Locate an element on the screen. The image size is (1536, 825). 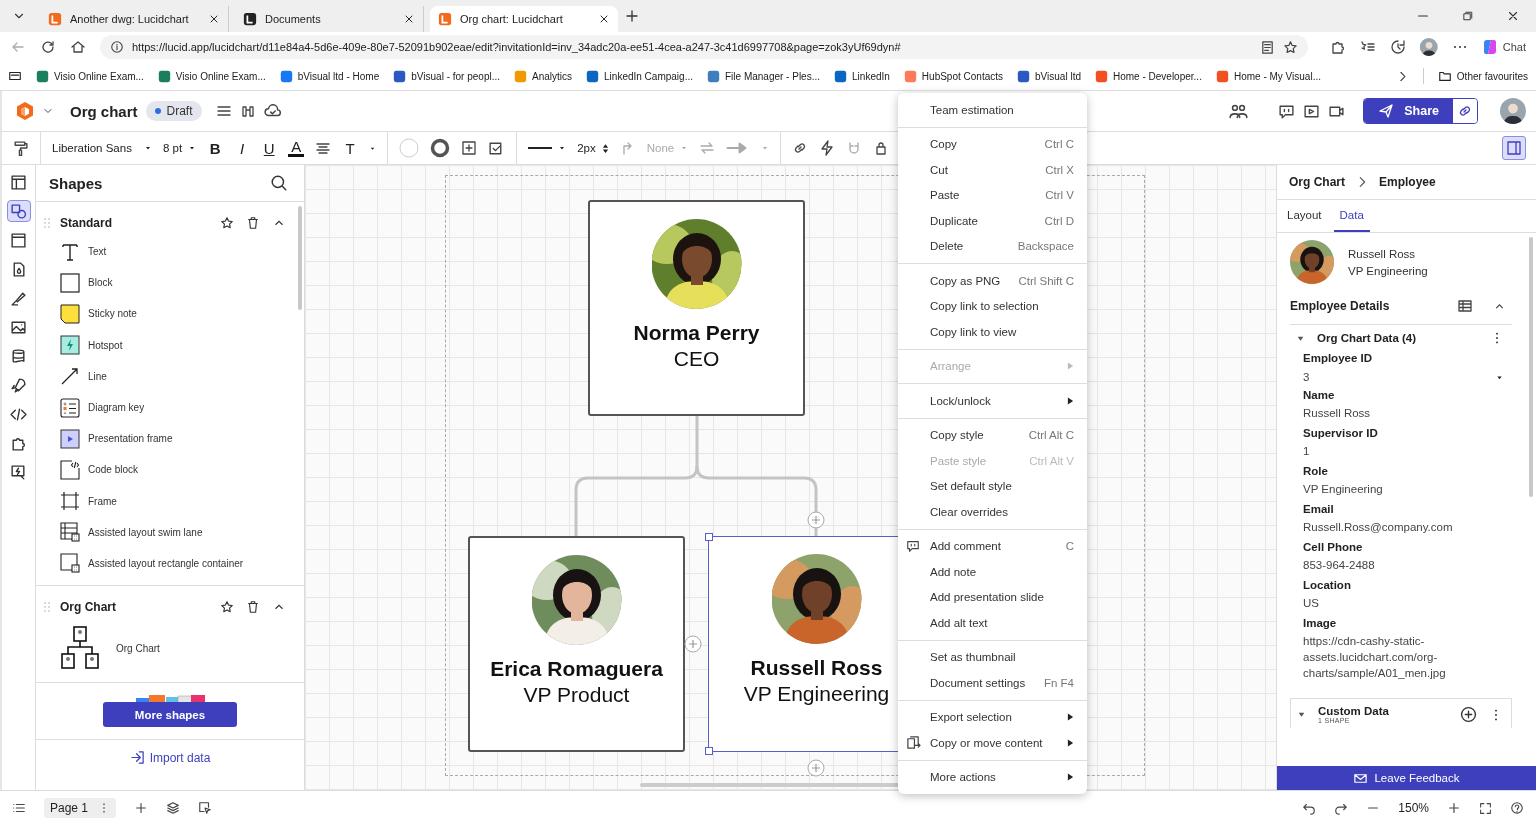
zoom-in-icon is located at coordinates (1454, 808).